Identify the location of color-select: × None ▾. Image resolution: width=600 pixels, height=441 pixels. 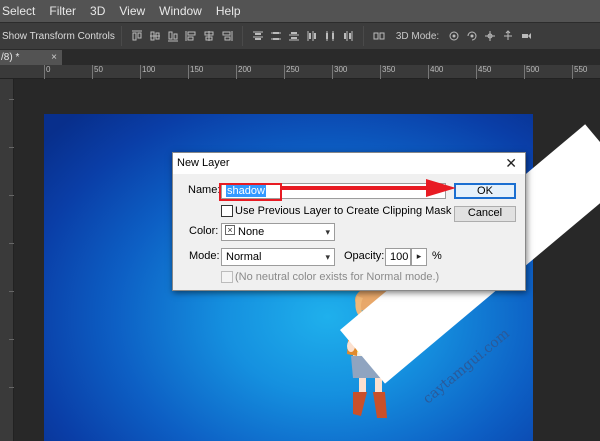
(278, 232).